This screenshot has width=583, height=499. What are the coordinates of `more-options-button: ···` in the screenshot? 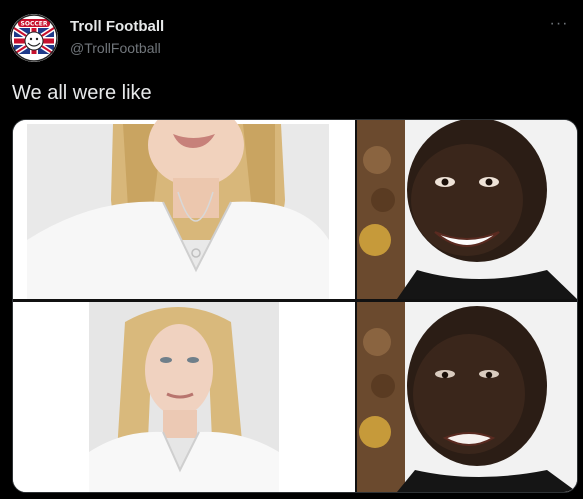 It's located at (559, 26).